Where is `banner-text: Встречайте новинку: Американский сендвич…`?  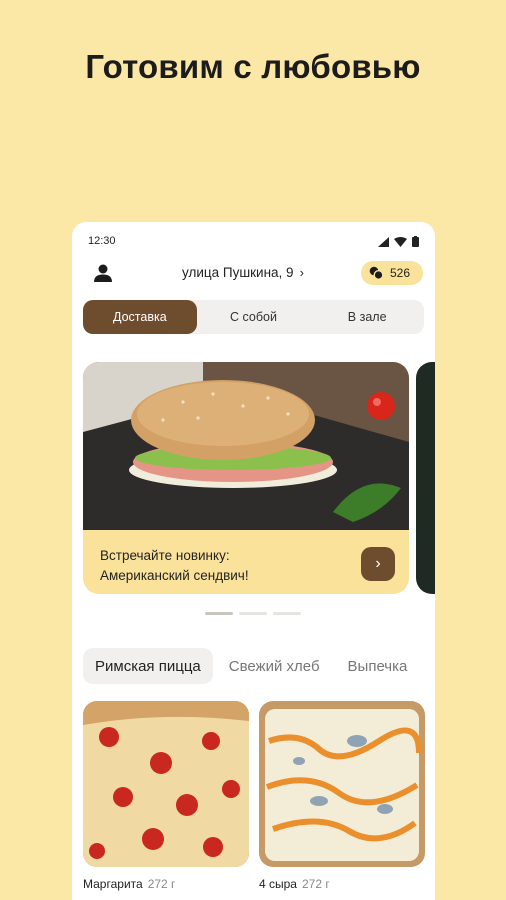 banner-text: Встречайте новинку: Американский сендвич… is located at coordinates (174, 566).